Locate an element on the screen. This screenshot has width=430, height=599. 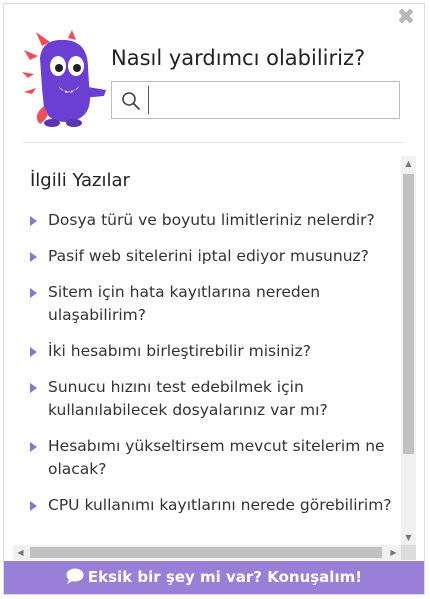
scroll-right-icon: ▶ is located at coordinates (393, 552).